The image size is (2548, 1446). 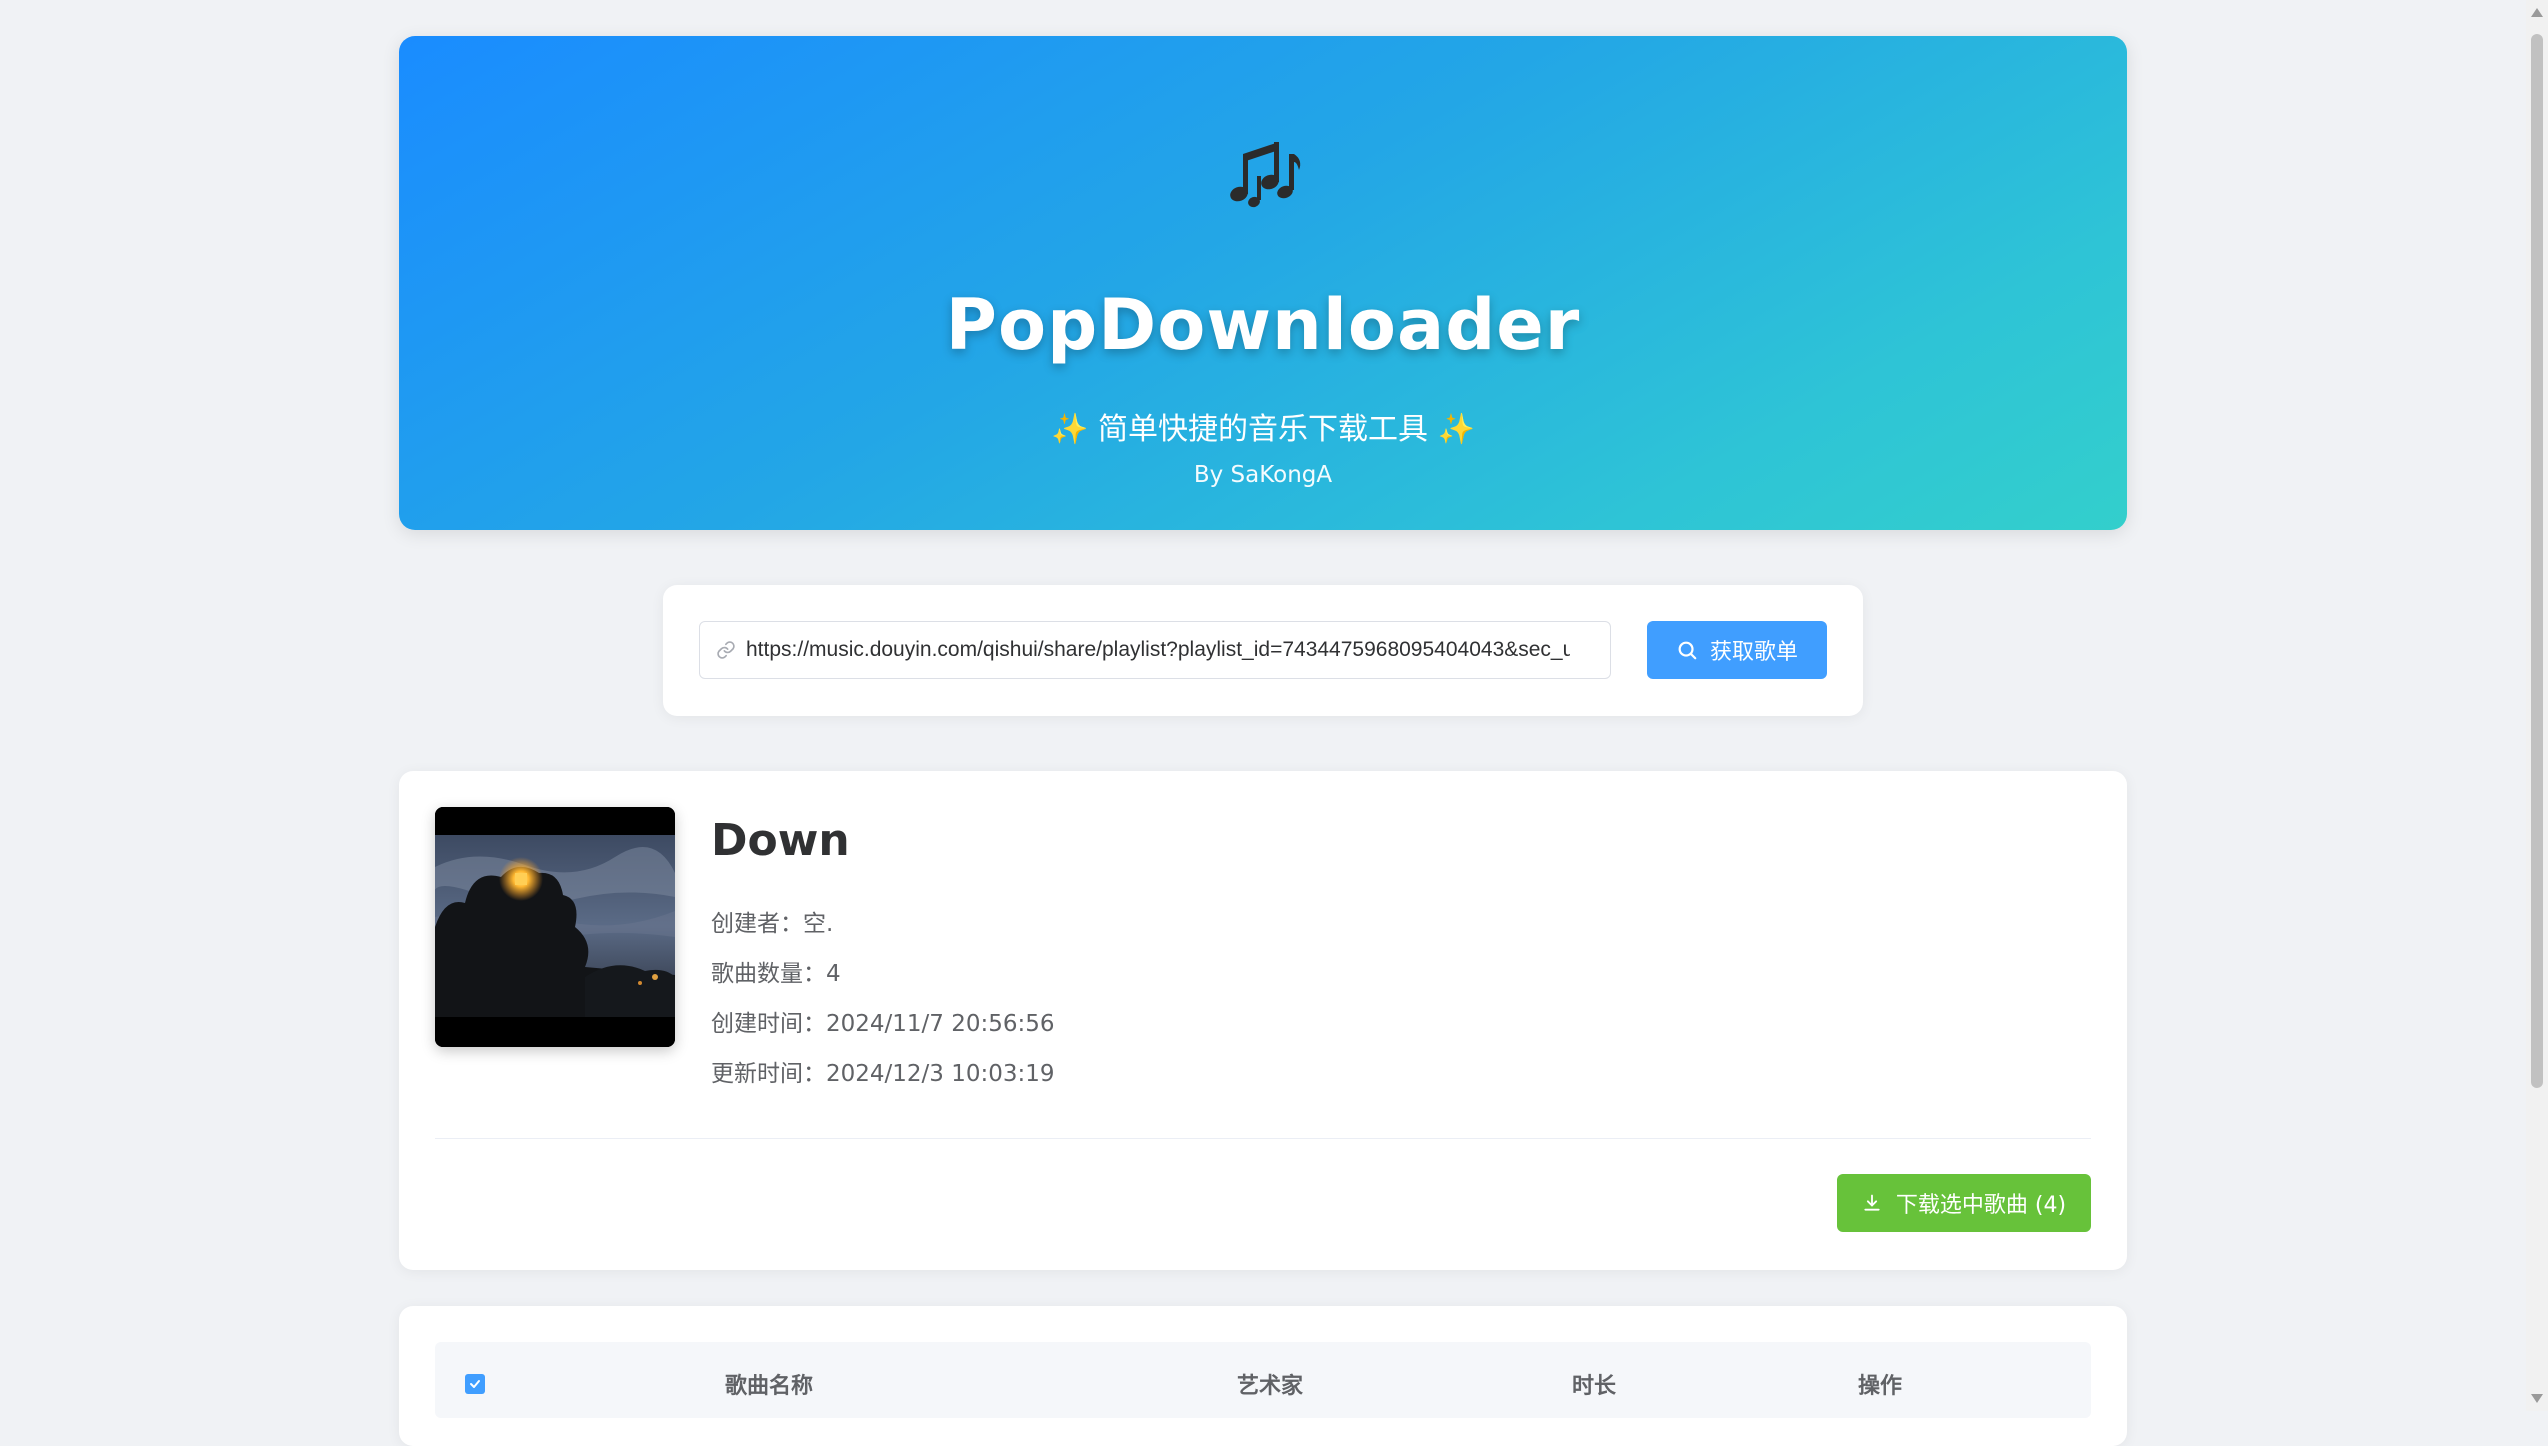 I want to click on sparkle-right-icon: ✨, so click(x=1456, y=429).